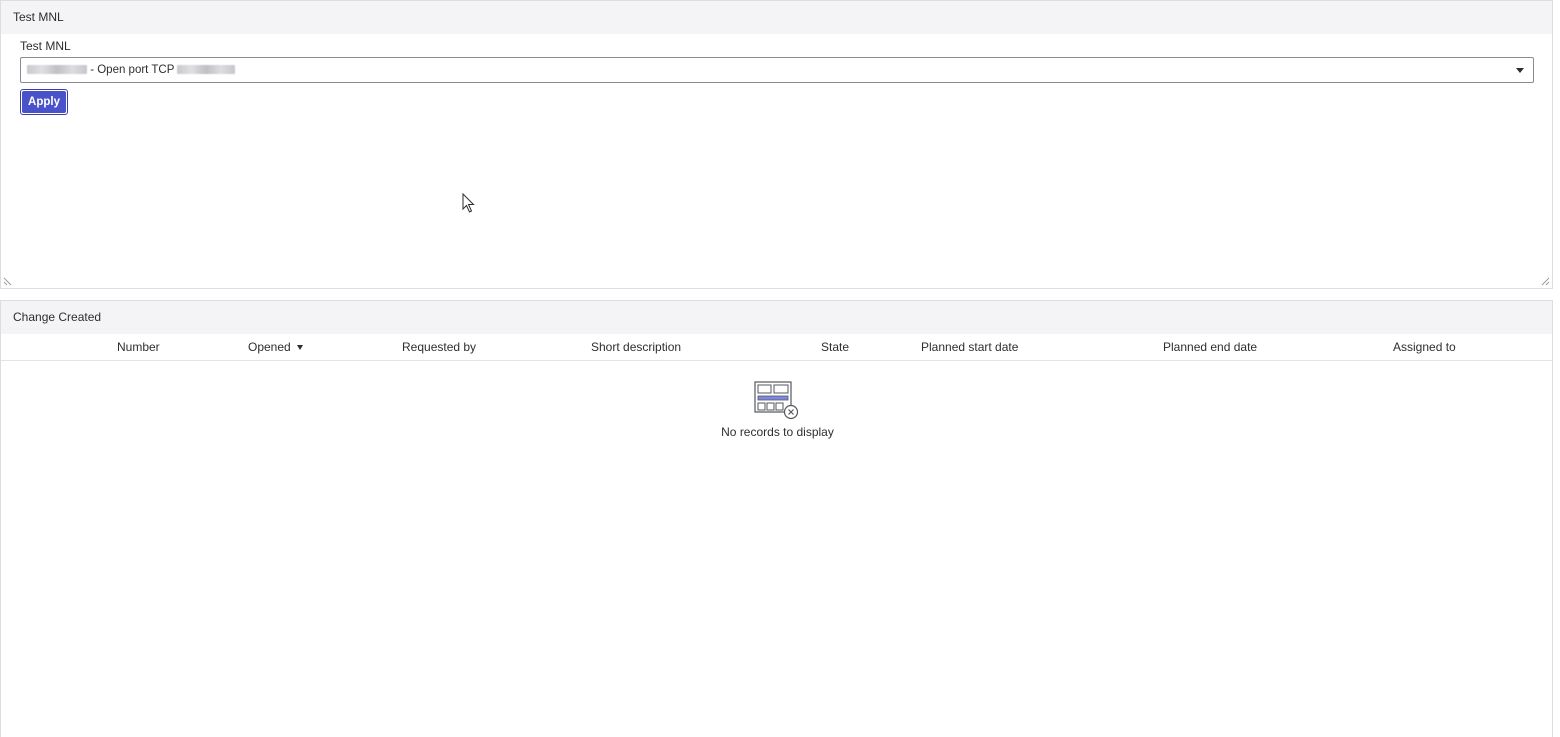 This screenshot has height=737, width=1560. Describe the element at coordinates (776, 17) in the screenshot. I see `panel-title: Test MNL` at that location.